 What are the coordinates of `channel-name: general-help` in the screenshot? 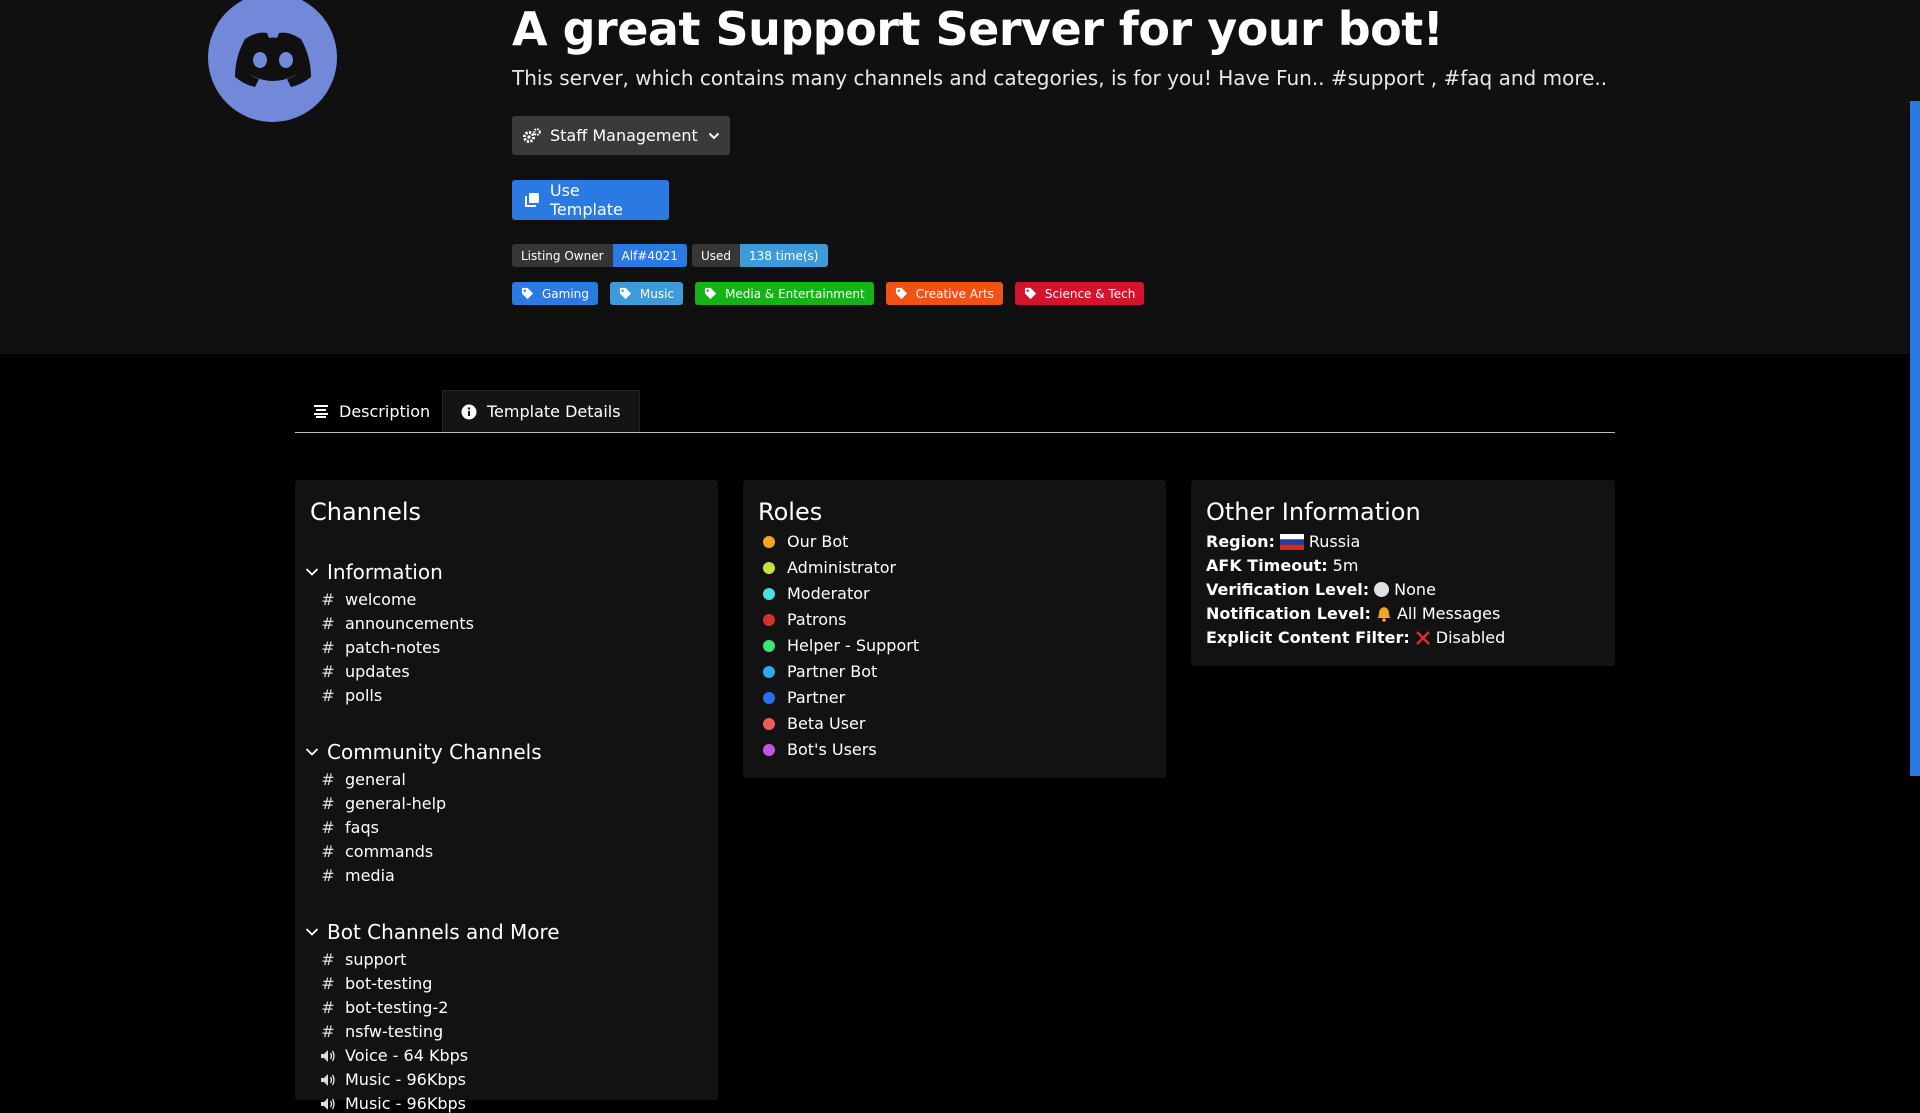 It's located at (396, 803).